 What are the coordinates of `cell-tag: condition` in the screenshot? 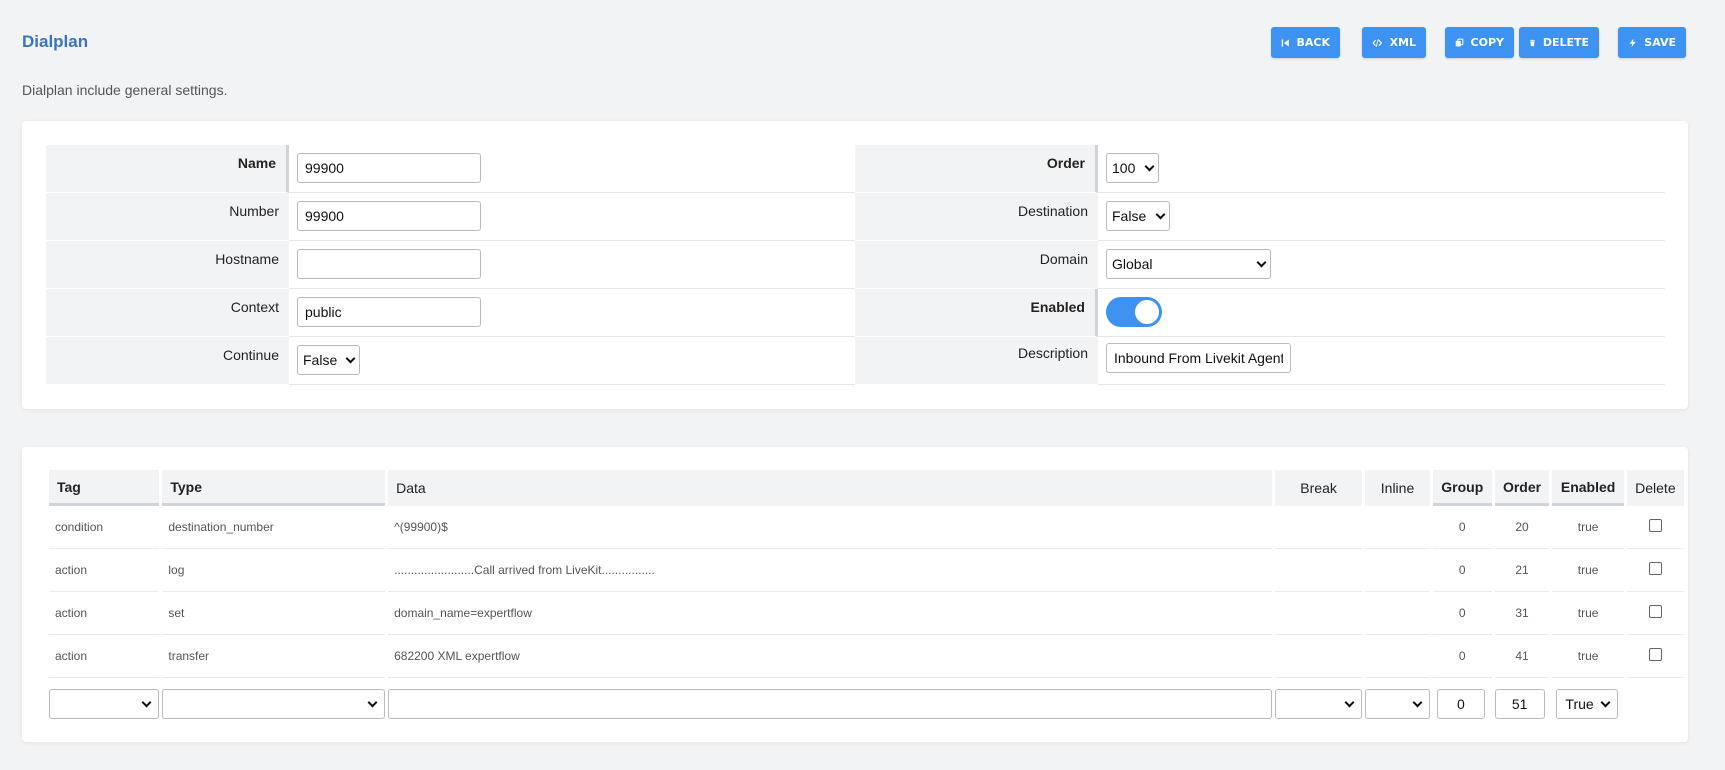 It's located at (104, 527).